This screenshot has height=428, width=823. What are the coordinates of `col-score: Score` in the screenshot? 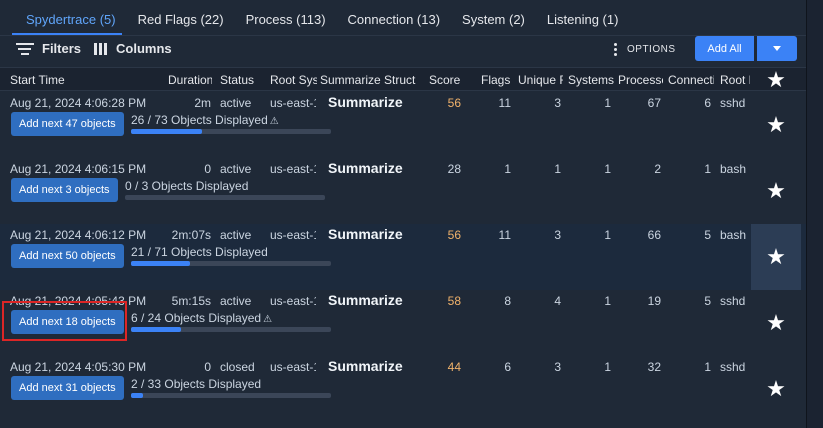 It's located at (446, 80).